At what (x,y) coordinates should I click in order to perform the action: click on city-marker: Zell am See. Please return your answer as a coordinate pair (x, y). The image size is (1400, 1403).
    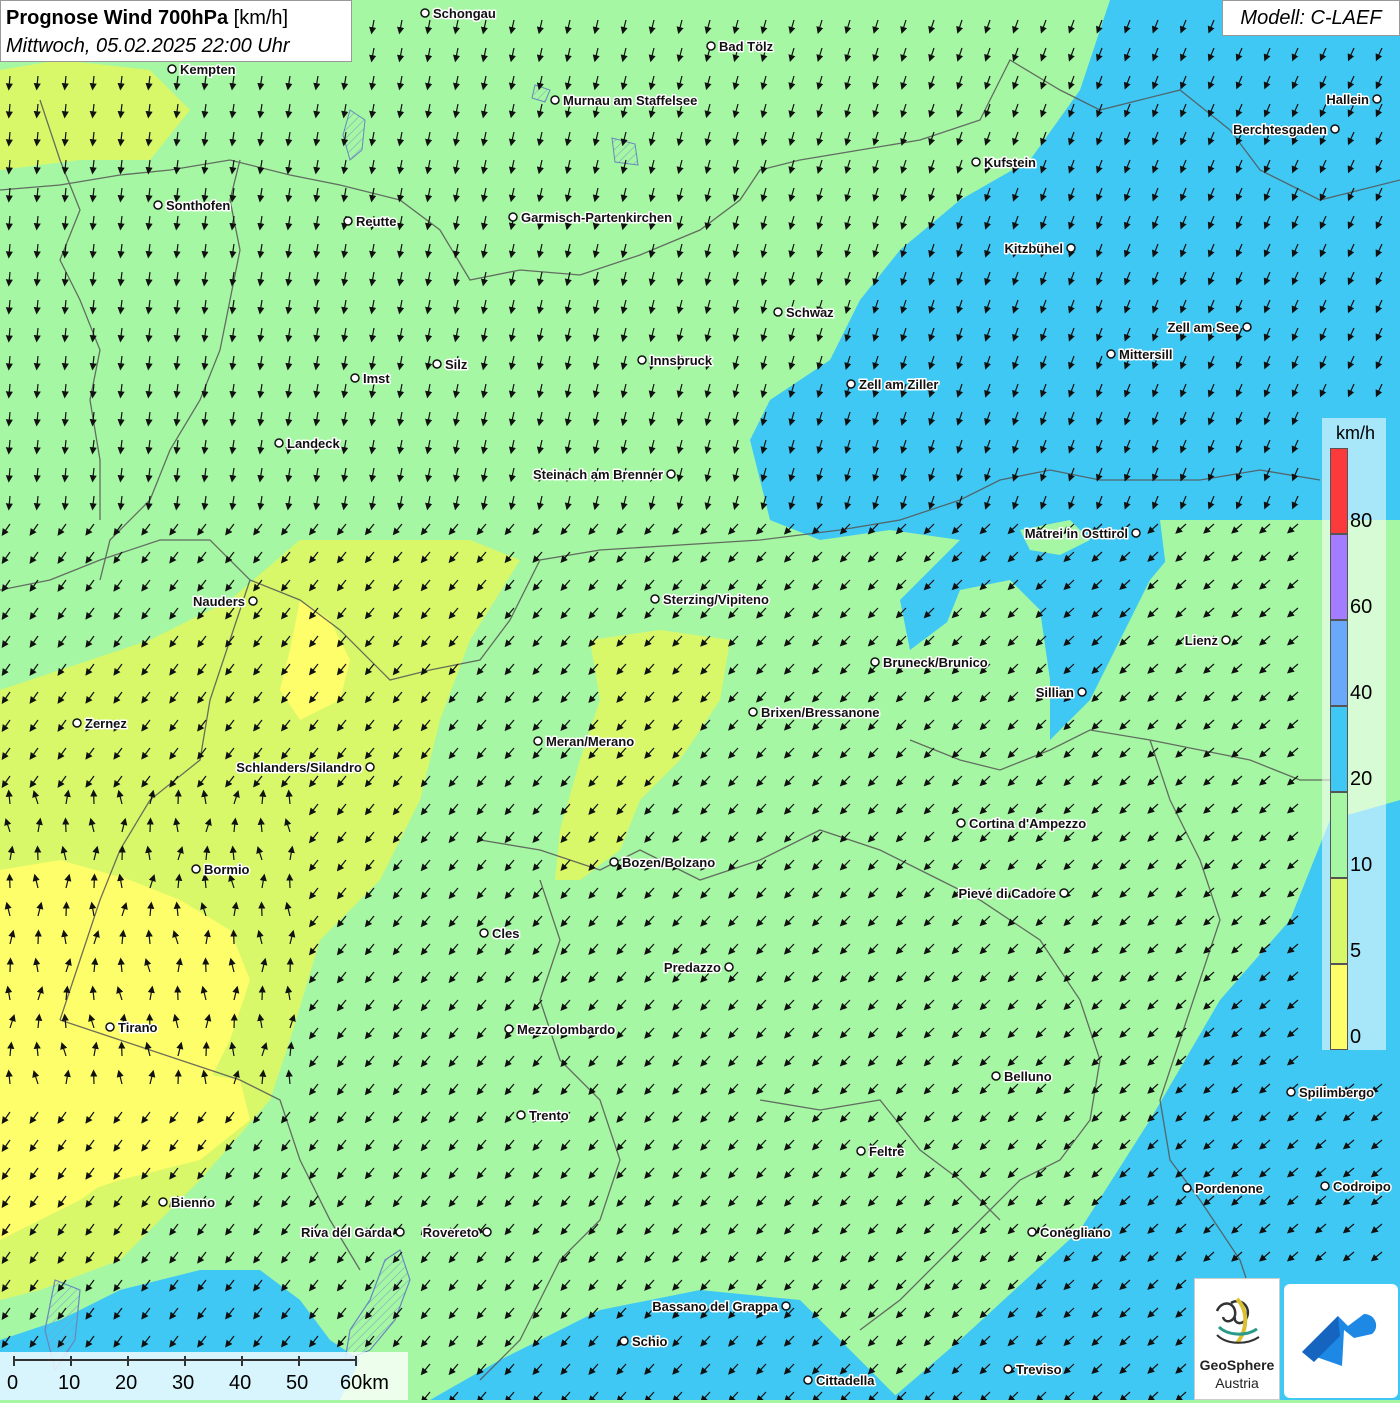
    Looking at the image, I should click on (1209, 327).